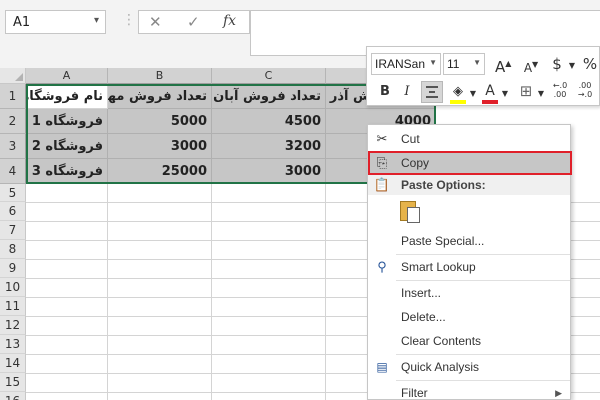 This screenshot has height=400, width=600. What do you see at coordinates (13, 396) in the screenshot?
I see `row-header-16: 16` at bounding box center [13, 396].